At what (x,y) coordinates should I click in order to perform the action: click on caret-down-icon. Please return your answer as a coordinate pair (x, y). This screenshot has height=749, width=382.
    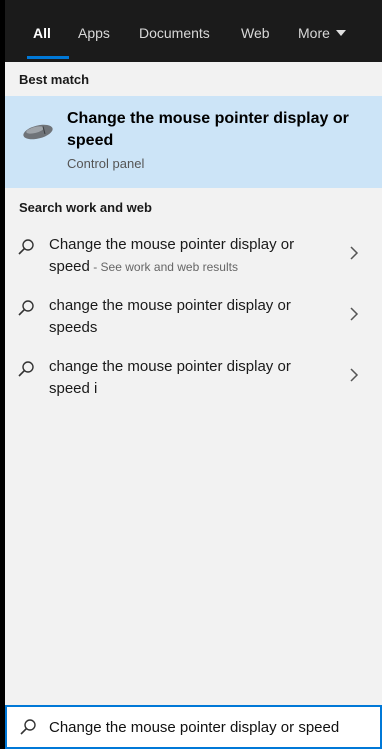
    Looking at the image, I should click on (340, 33).